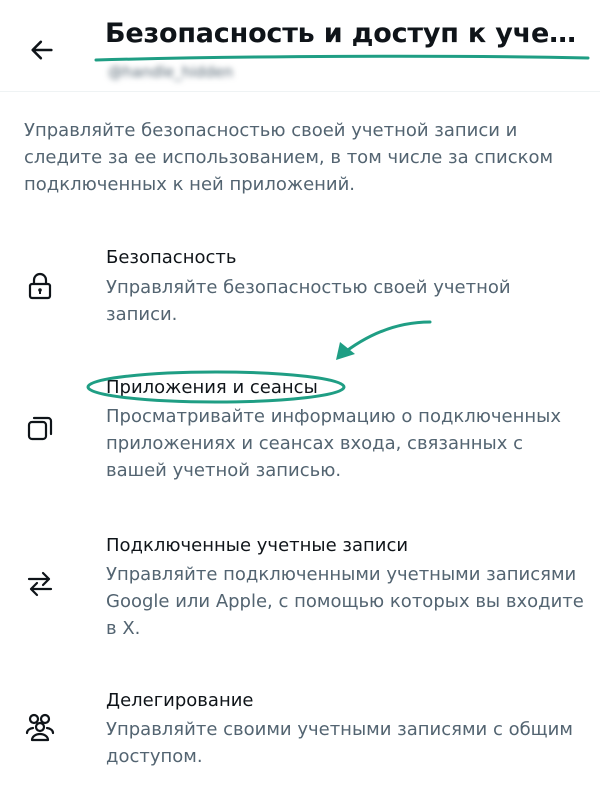 This screenshot has height=811, width=600. I want to click on annotation-arrowhead, so click(345, 351).